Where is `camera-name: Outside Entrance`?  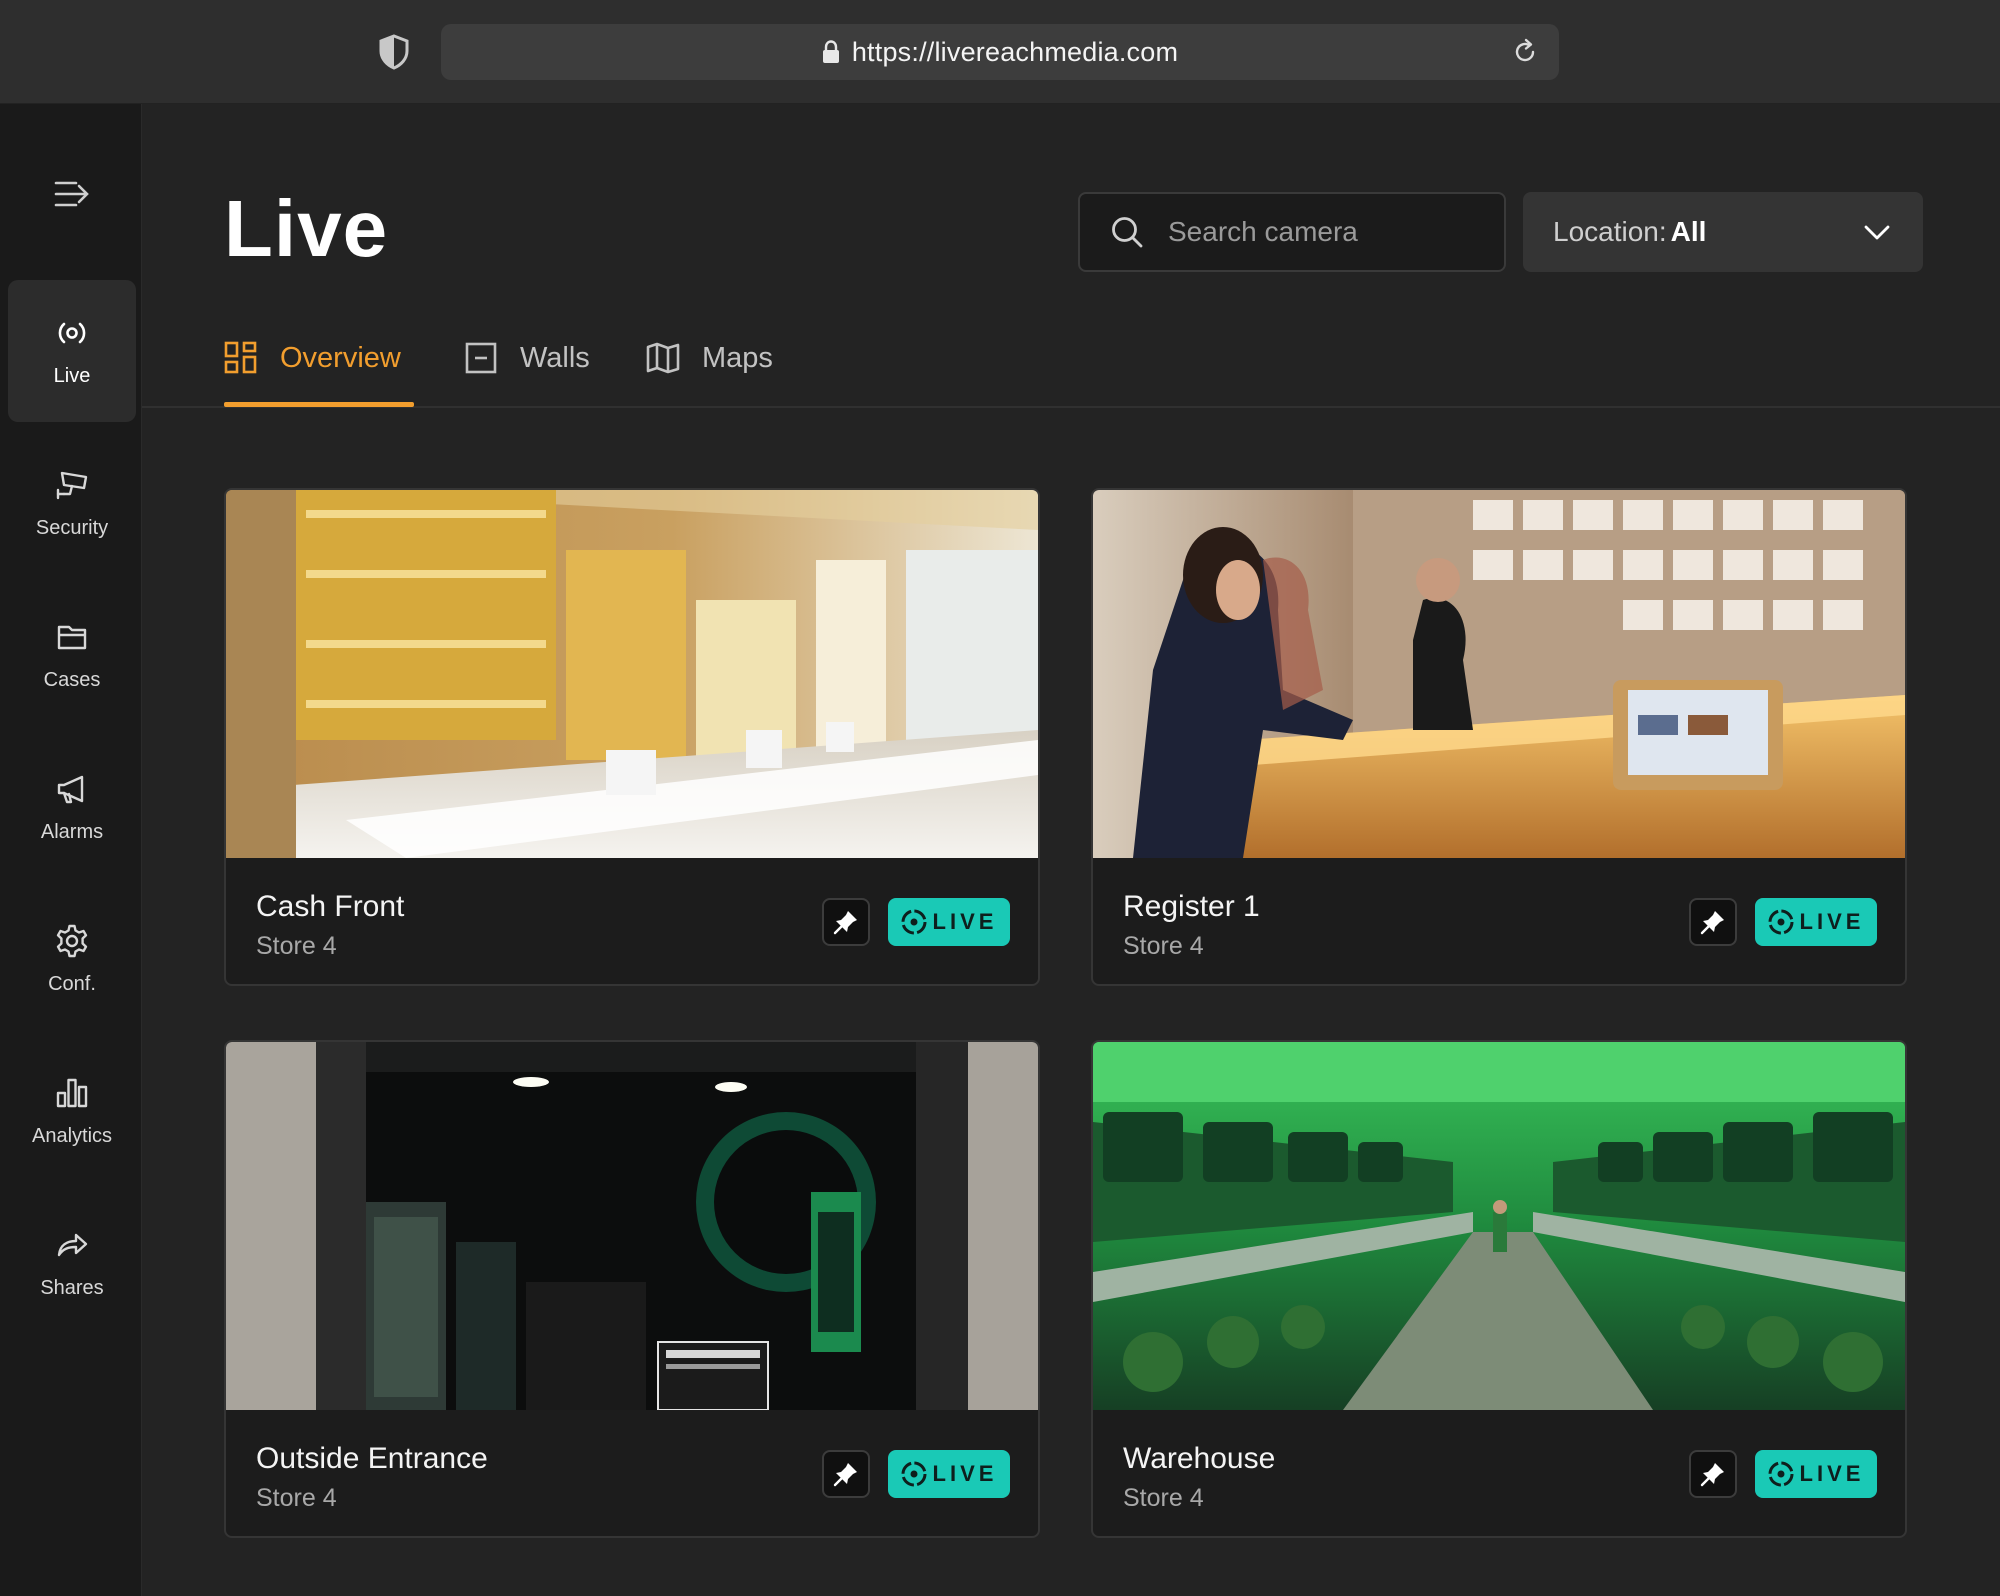
camera-name: Outside Entrance is located at coordinates (372, 1458).